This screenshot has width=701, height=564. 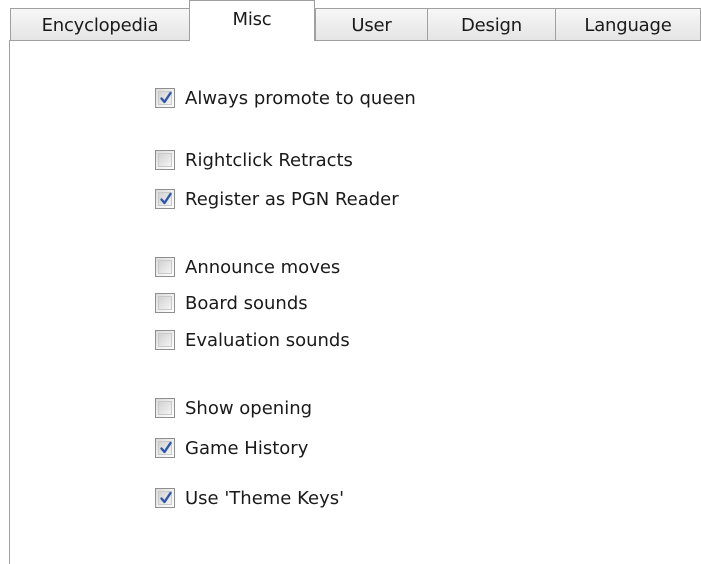 What do you see at coordinates (269, 160) in the screenshot?
I see `option-label: Rightclick Retracts` at bounding box center [269, 160].